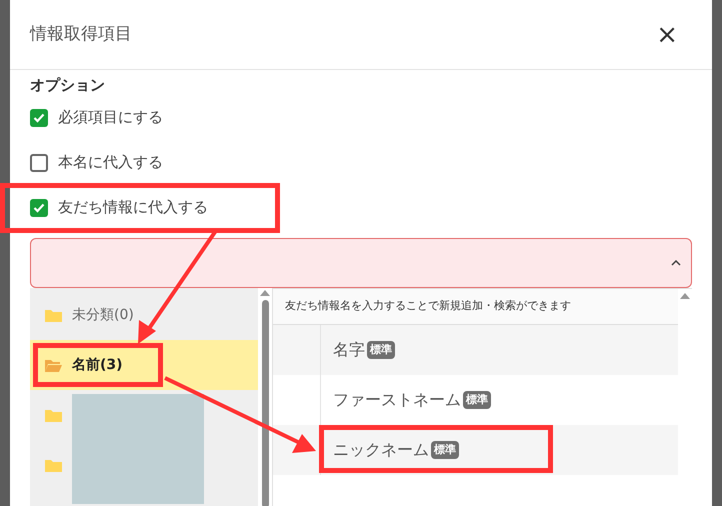  What do you see at coordinates (110, 163) in the screenshot?
I see `checkbox-label: 本名に代入する` at bounding box center [110, 163].